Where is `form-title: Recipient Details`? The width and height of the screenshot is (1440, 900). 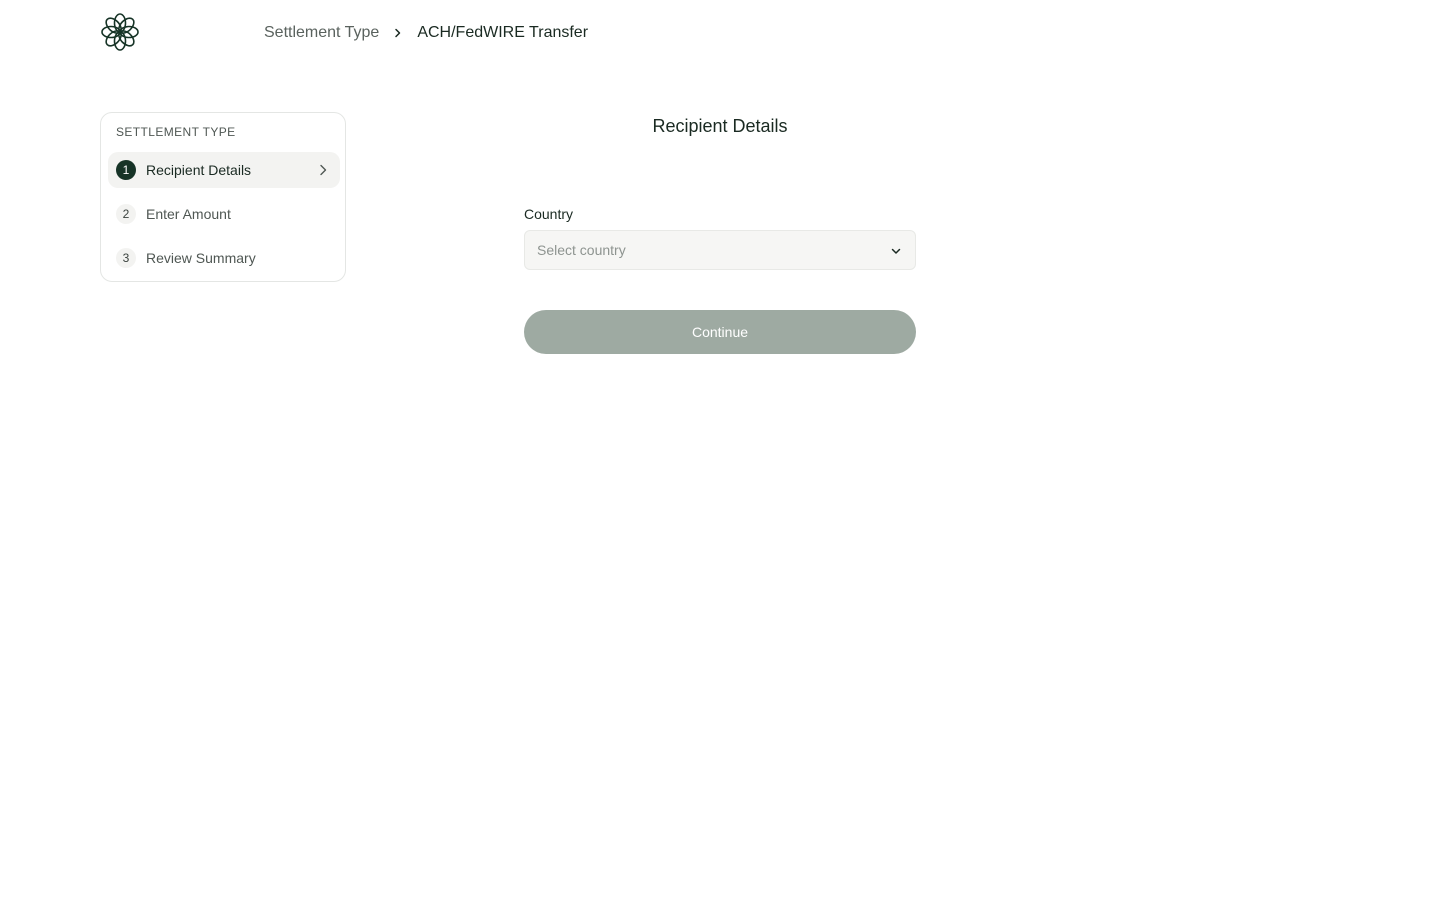
form-title: Recipient Details is located at coordinates (720, 126).